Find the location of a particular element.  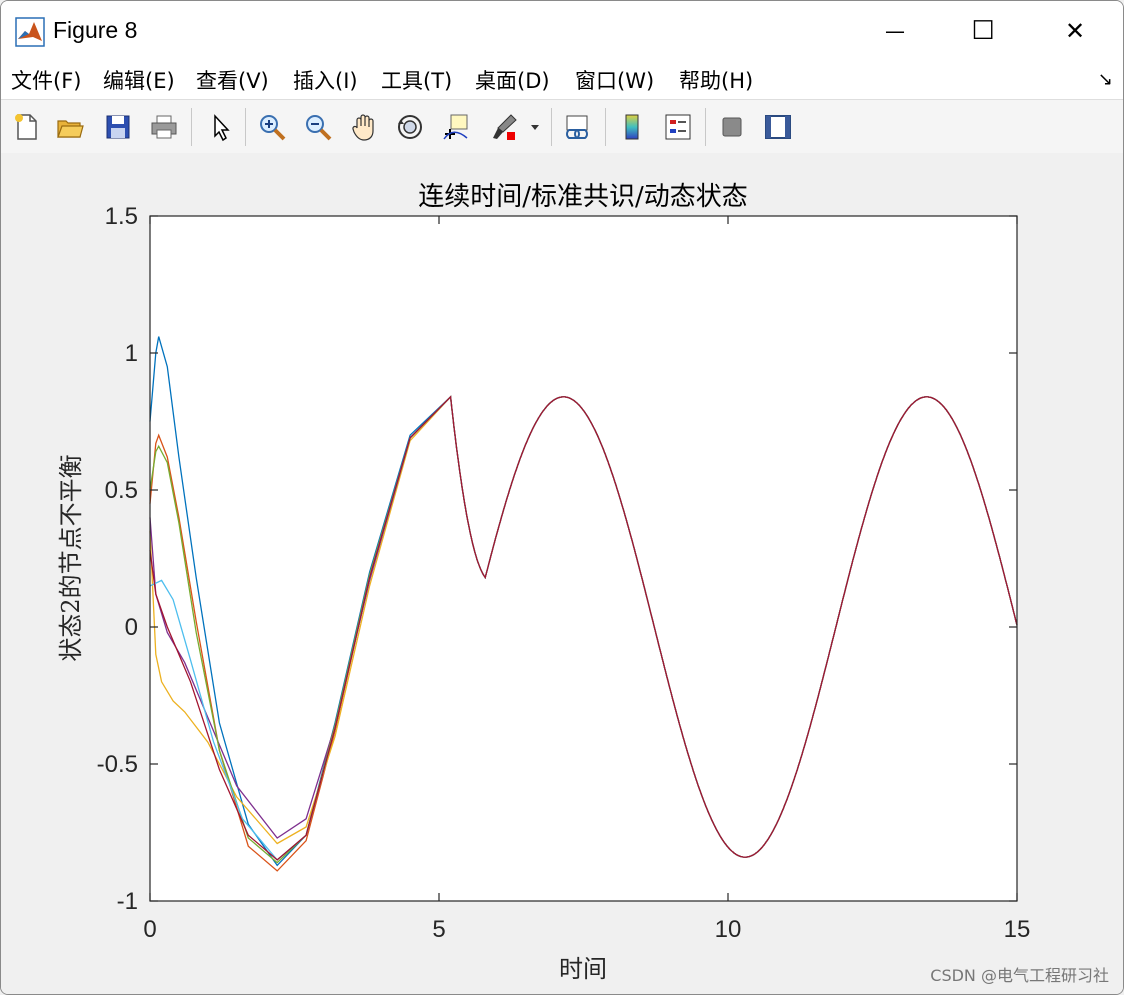

legend-icon is located at coordinates (678, 127).